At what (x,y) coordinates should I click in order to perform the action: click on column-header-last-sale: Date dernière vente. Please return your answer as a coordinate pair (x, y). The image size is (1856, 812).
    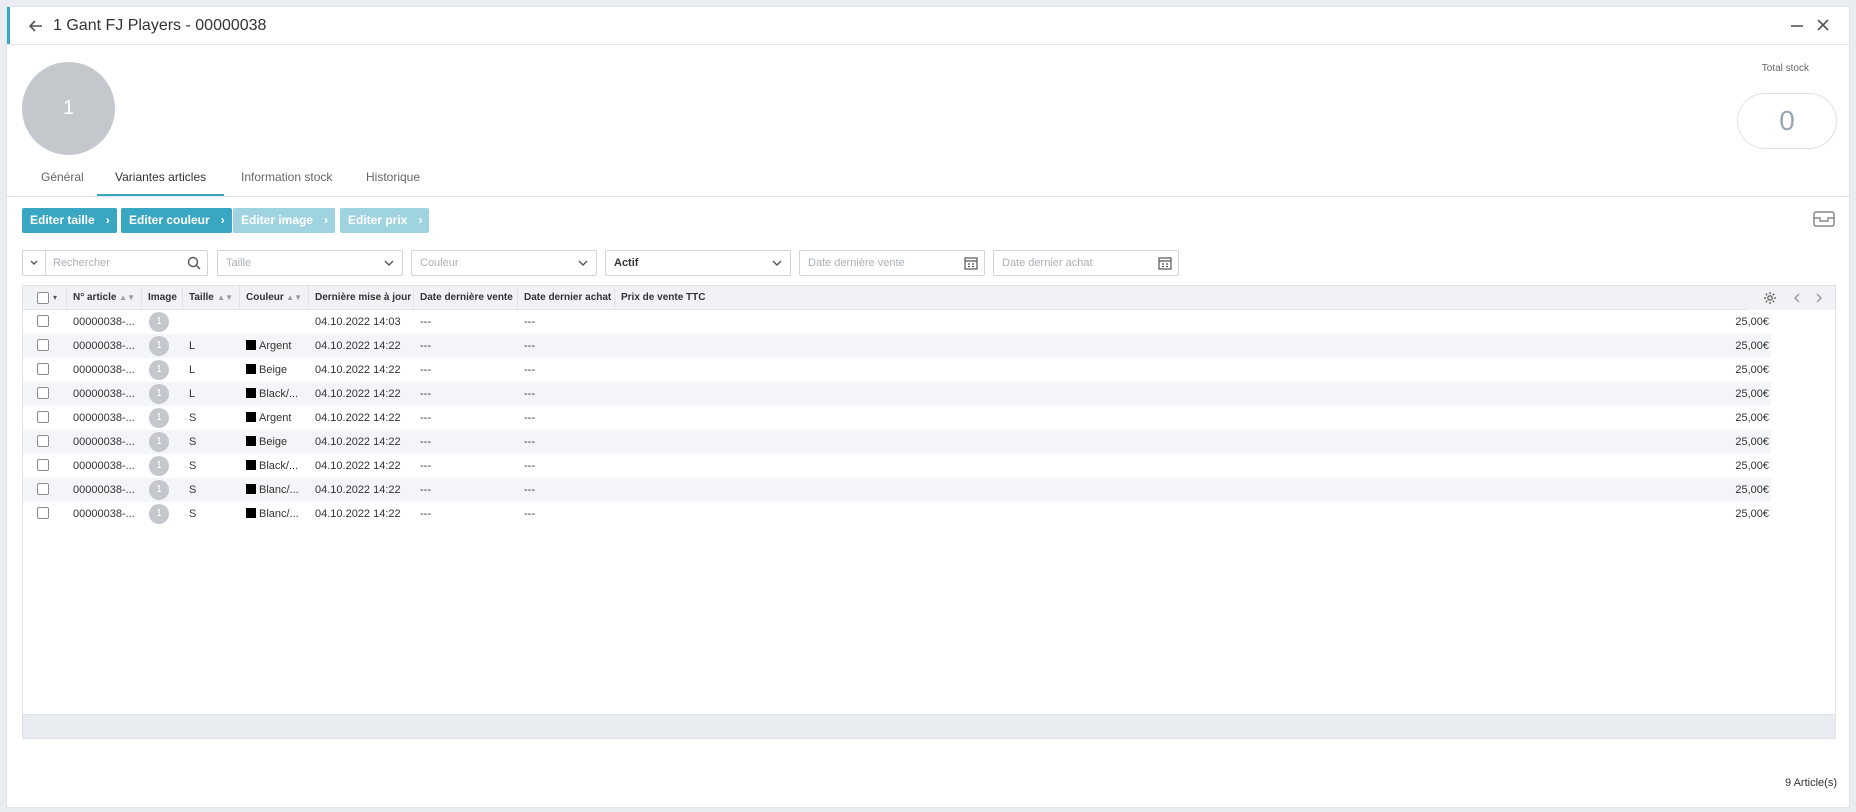
    Looking at the image, I should click on (466, 298).